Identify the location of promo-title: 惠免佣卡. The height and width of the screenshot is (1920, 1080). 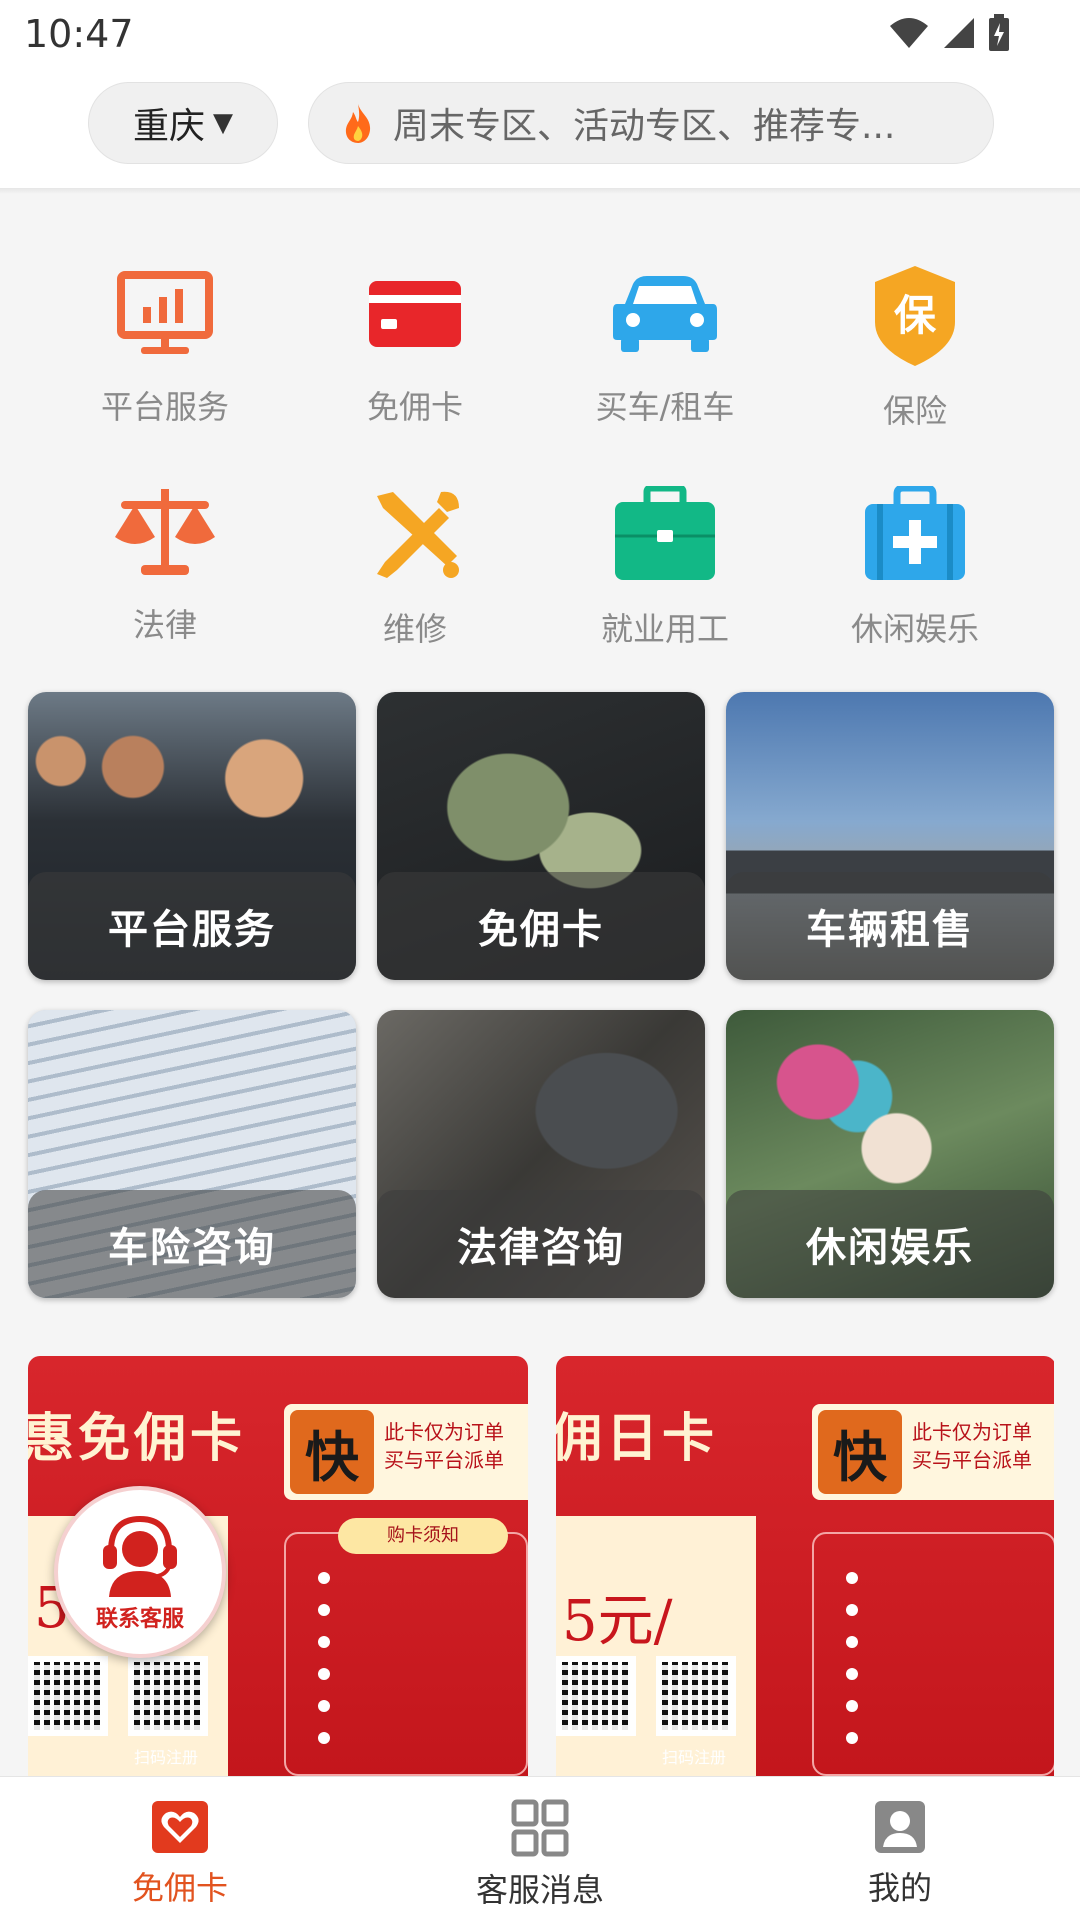
(137, 1438).